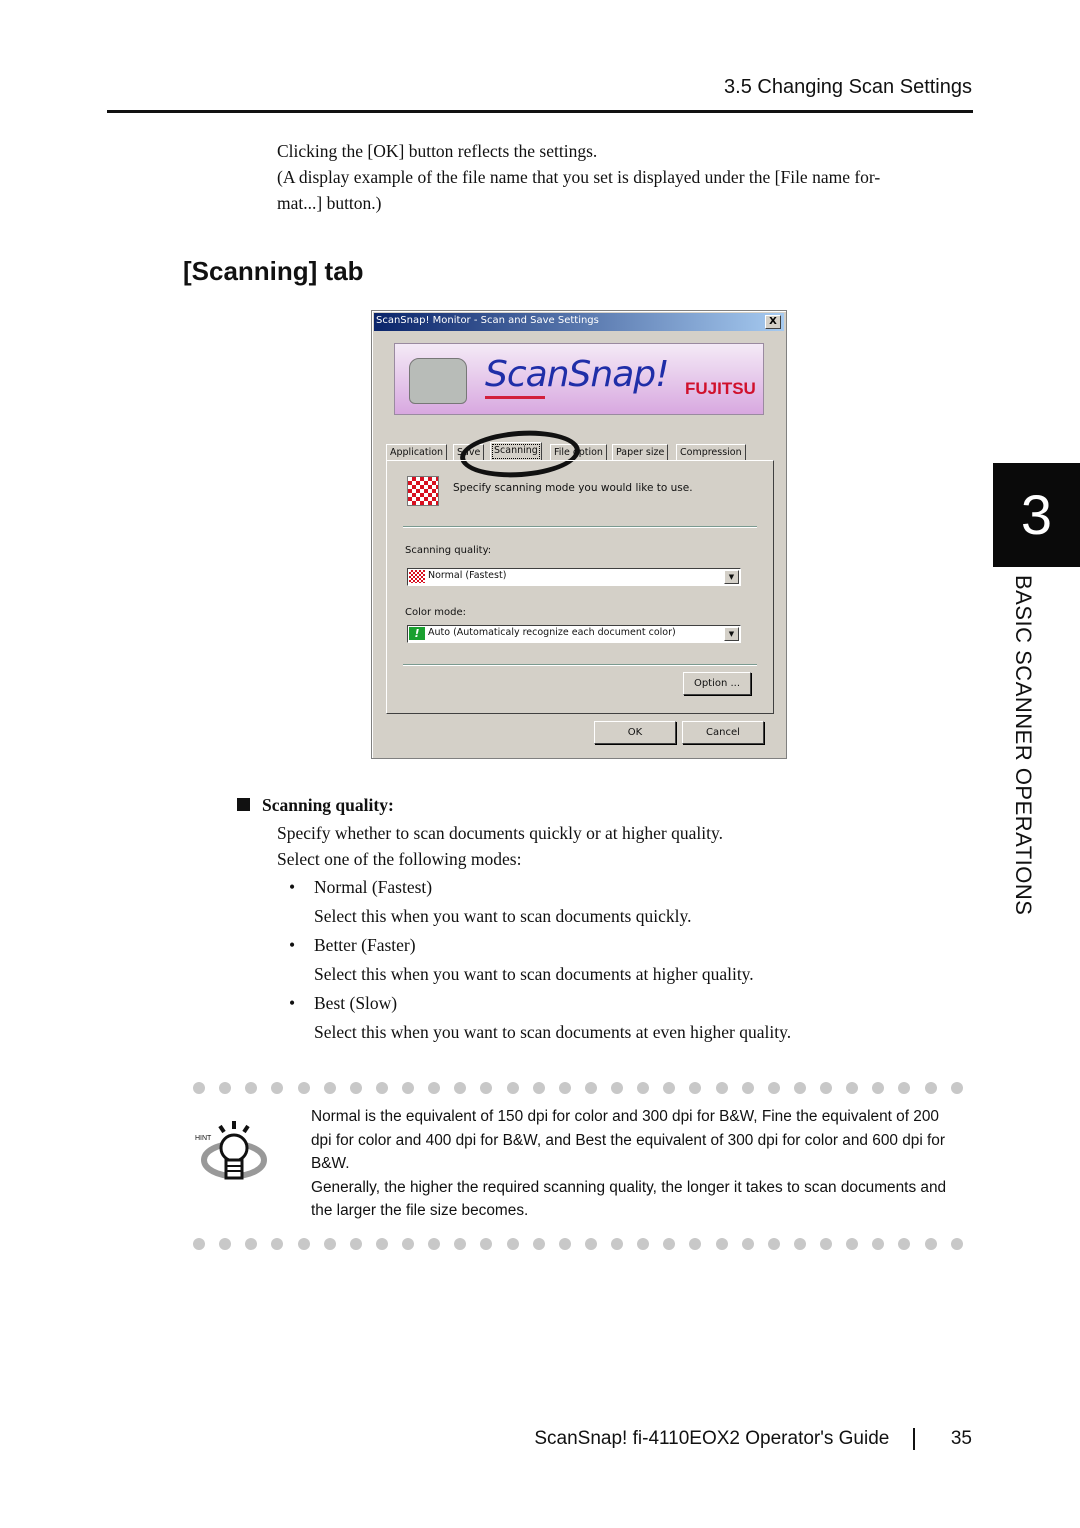 The height and width of the screenshot is (1528, 1080). What do you see at coordinates (635, 732) in the screenshot?
I see `ok-button: OK` at bounding box center [635, 732].